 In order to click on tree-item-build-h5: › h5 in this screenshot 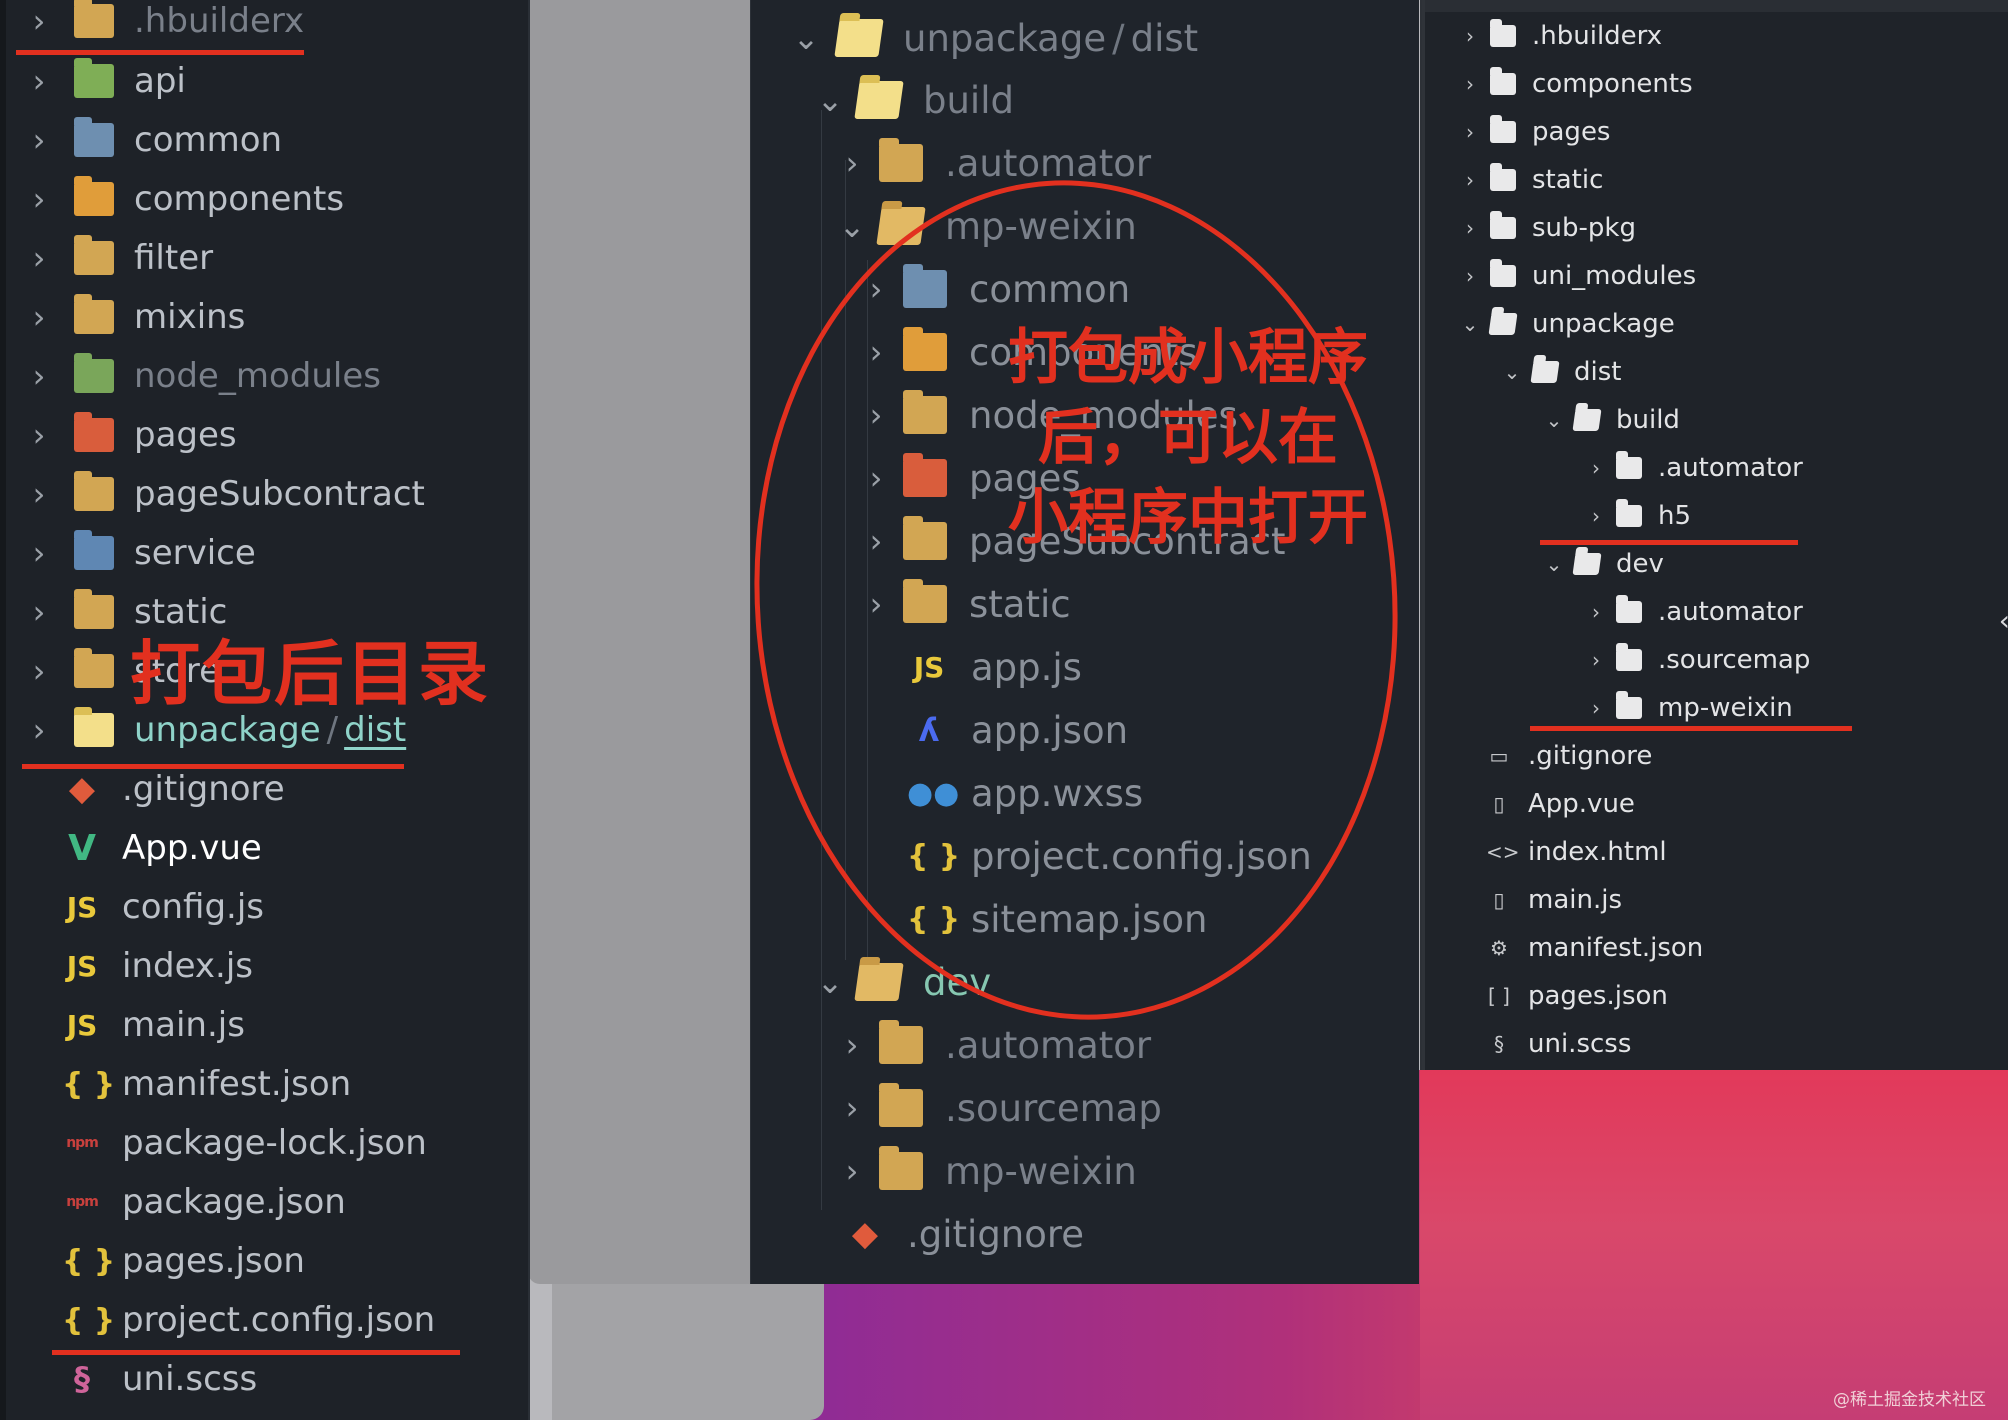, I will do `click(1637, 516)`.